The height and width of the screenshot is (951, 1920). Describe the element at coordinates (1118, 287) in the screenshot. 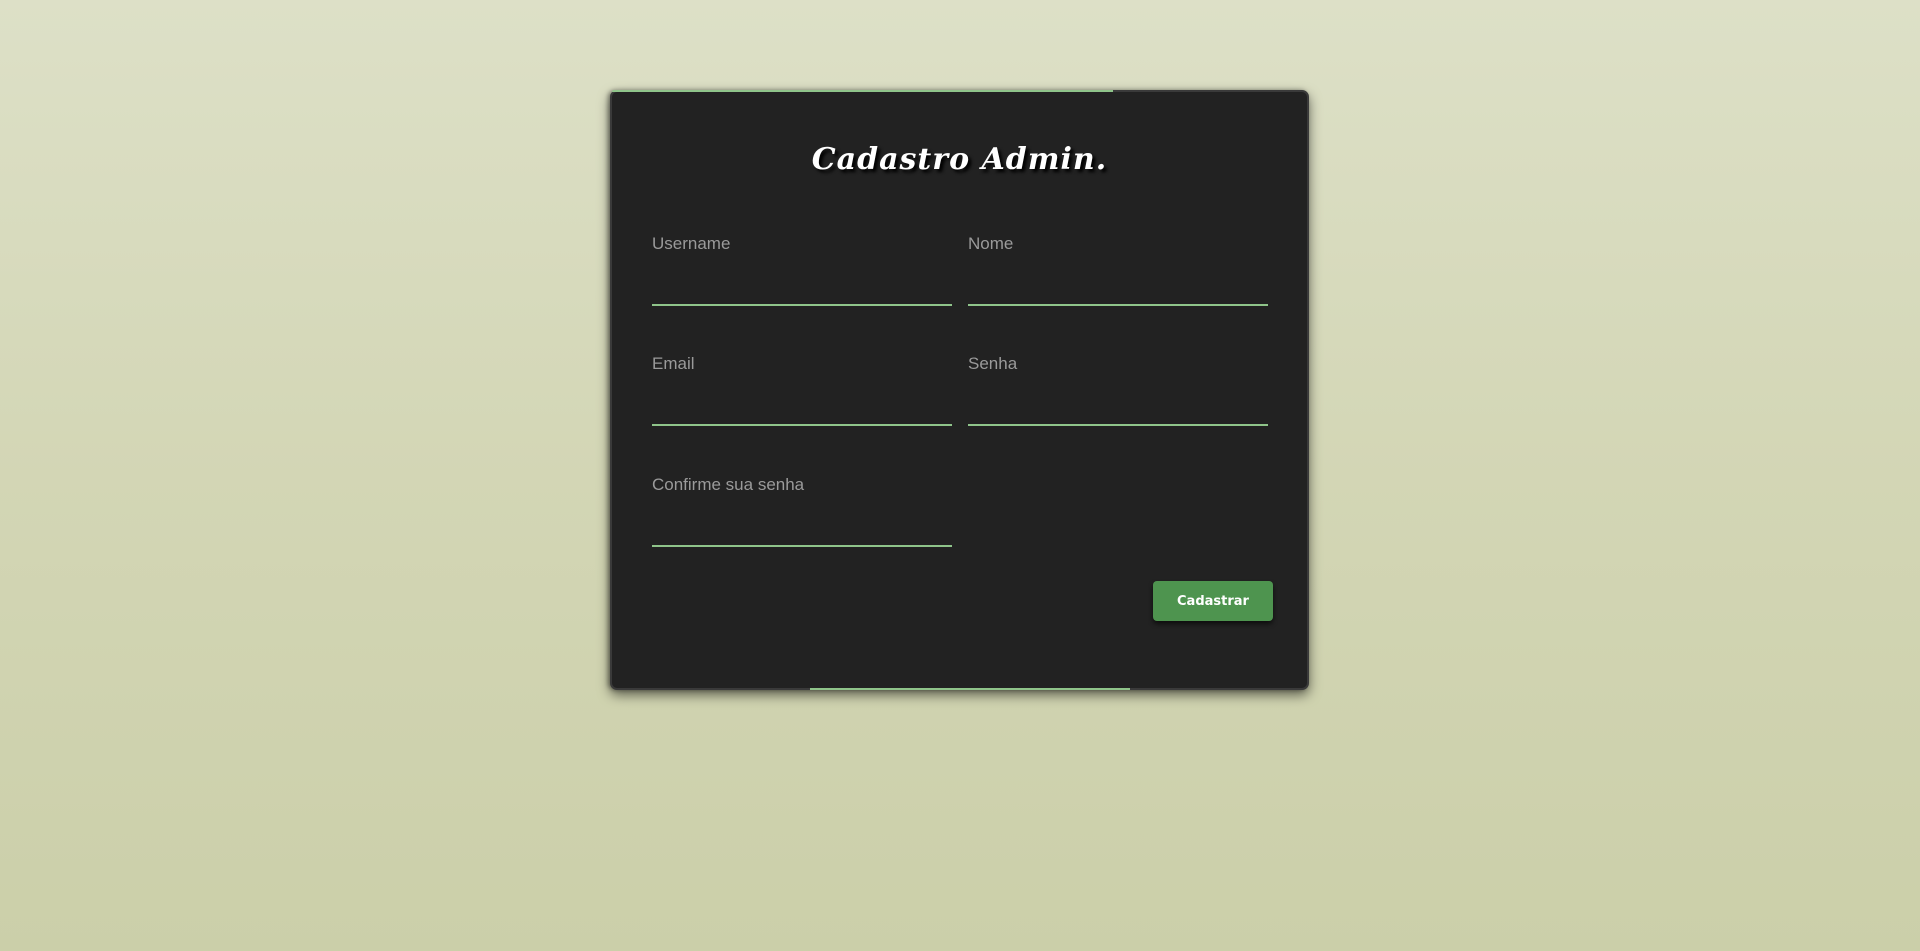

I see `nome-input` at that location.